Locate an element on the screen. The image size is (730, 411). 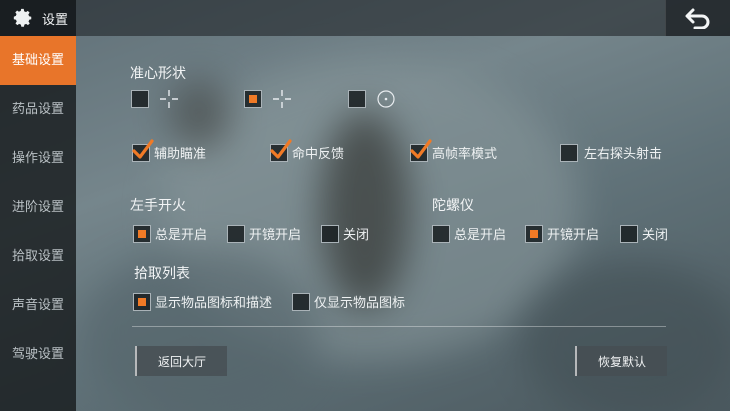
sidebar-item-controls: 操作设置 is located at coordinates (38, 158).